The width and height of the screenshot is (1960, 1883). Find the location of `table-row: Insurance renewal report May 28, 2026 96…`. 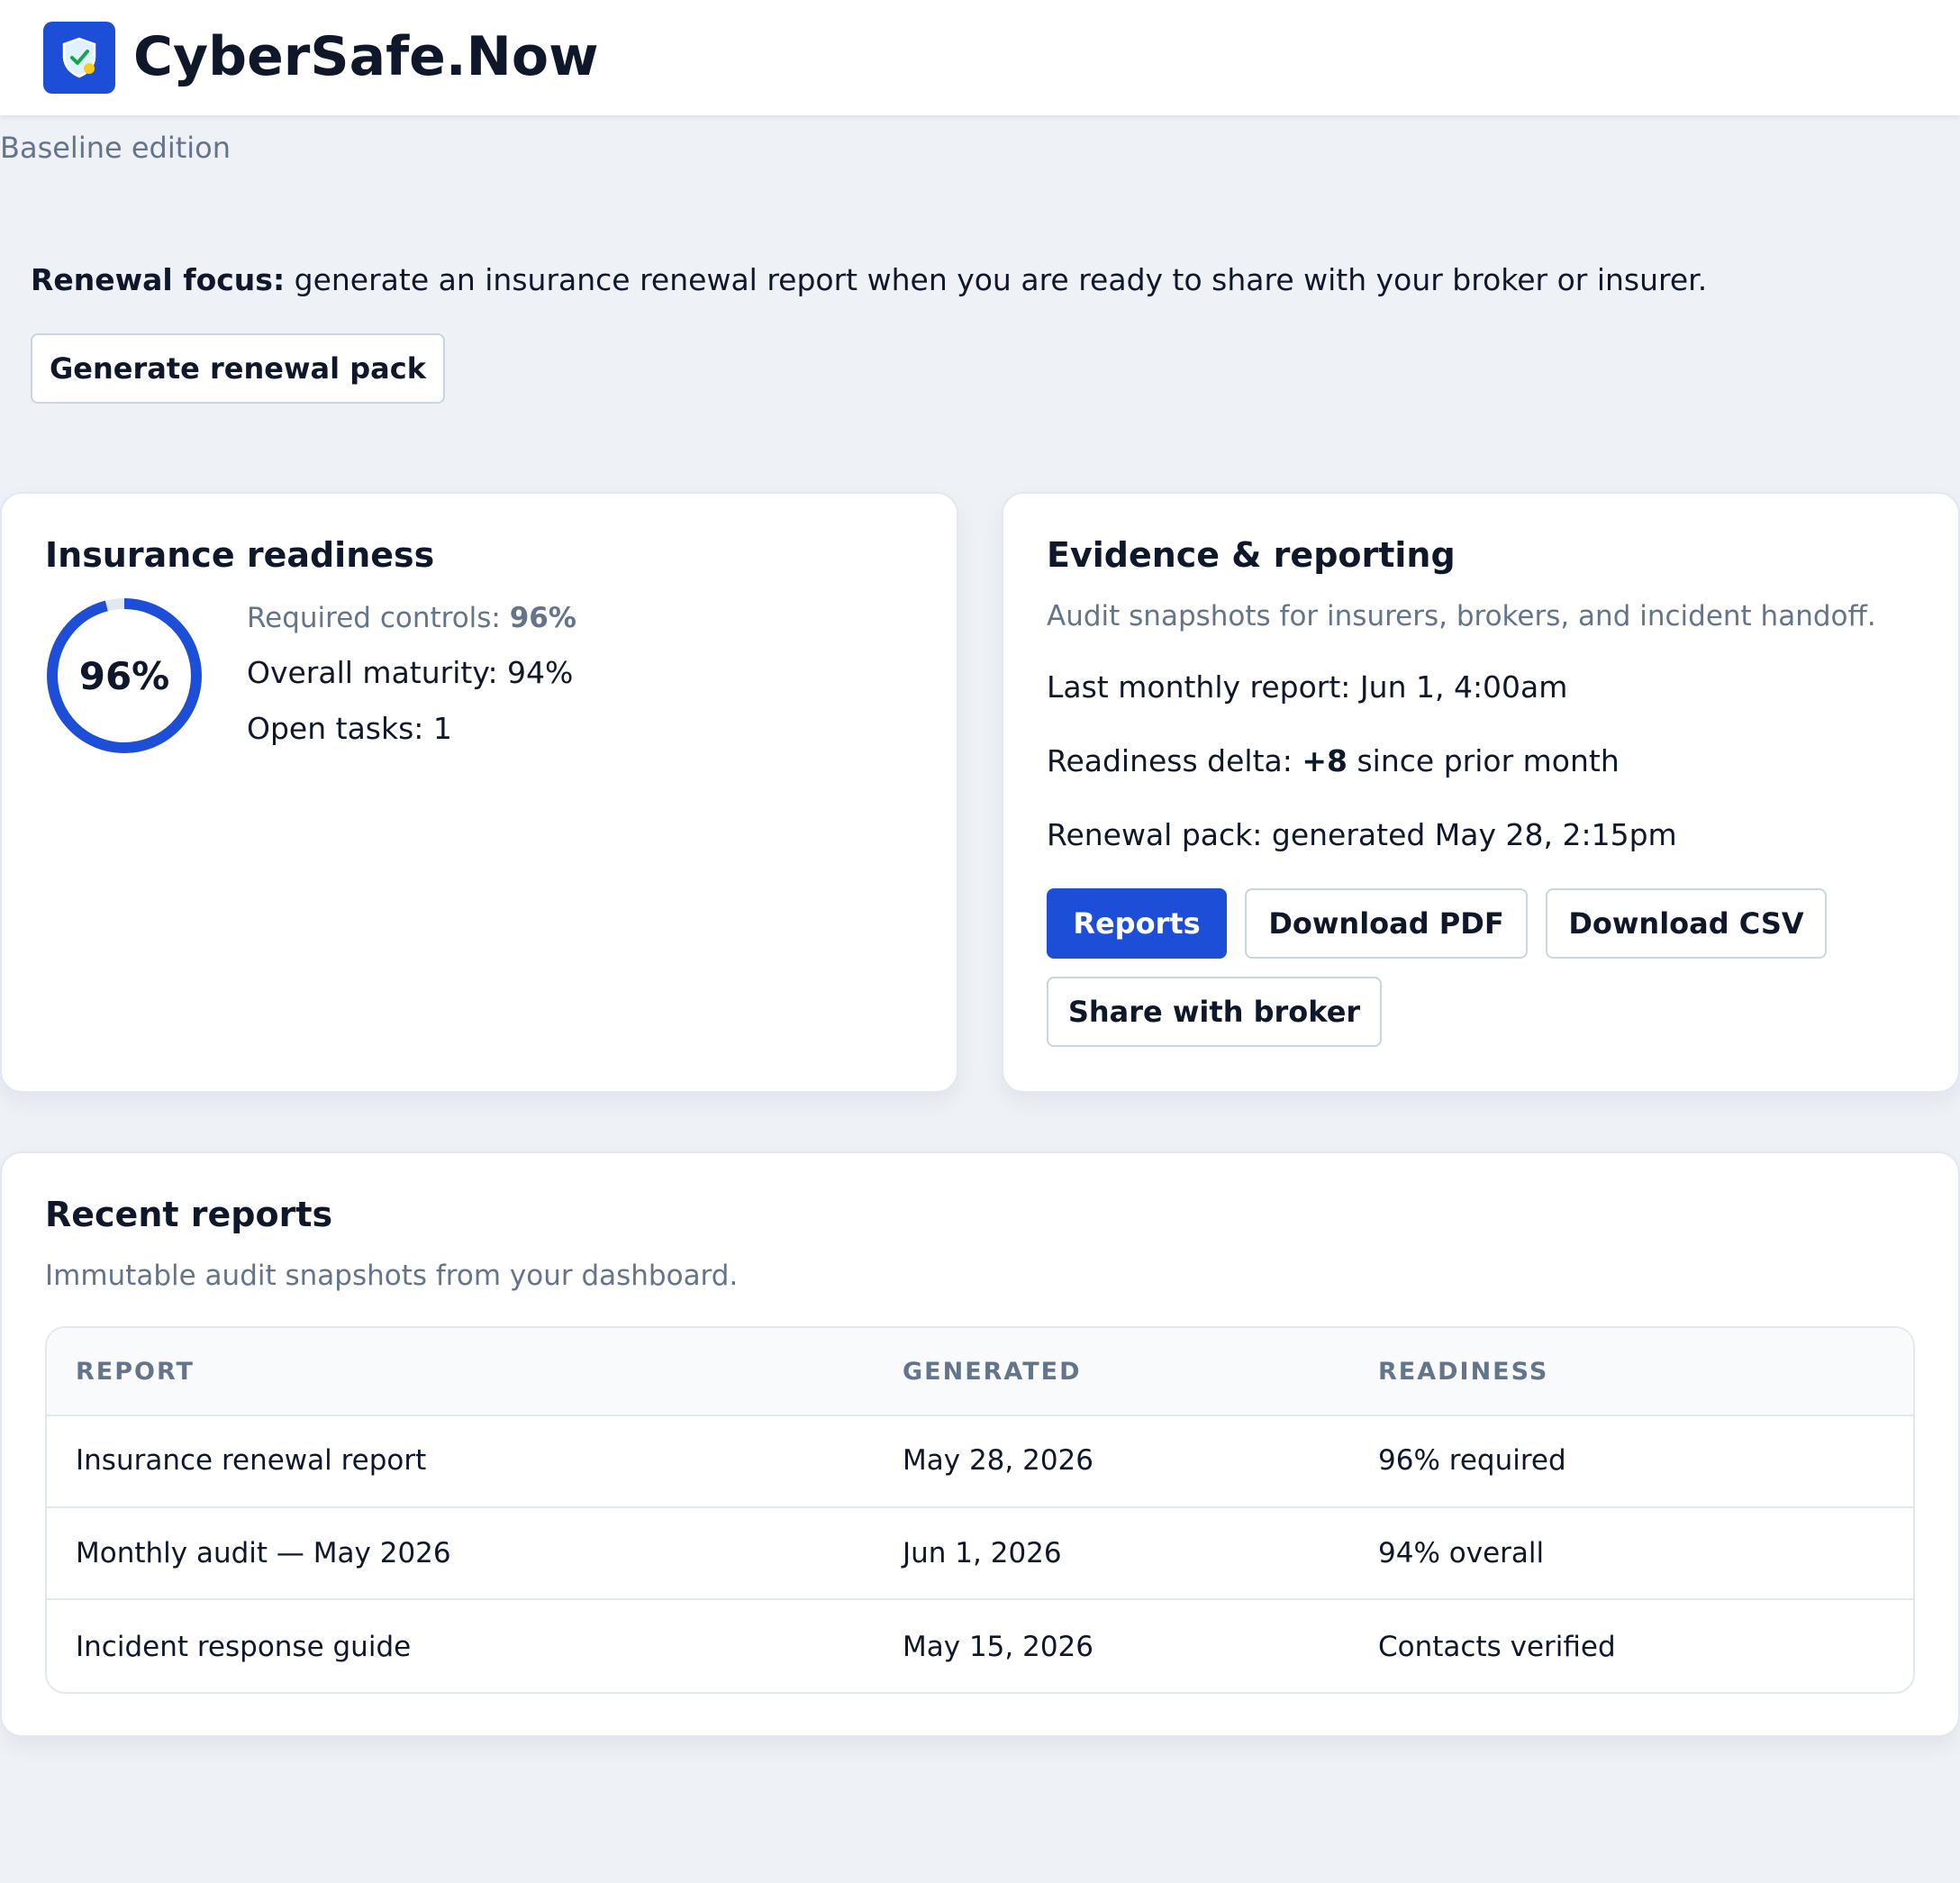

table-row: Insurance renewal report May 28, 2026 96… is located at coordinates (980, 1461).